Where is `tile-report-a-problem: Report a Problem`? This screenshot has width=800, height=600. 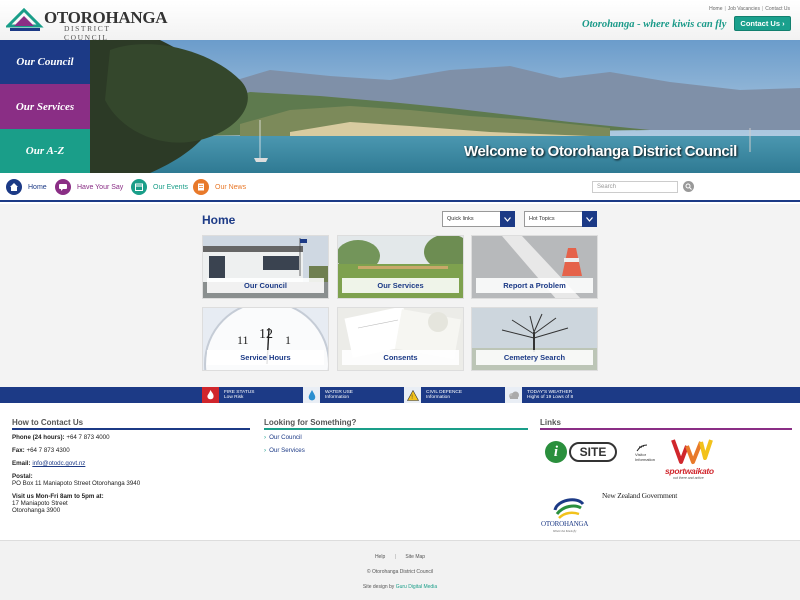 tile-report-a-problem: Report a Problem is located at coordinates (534, 267).